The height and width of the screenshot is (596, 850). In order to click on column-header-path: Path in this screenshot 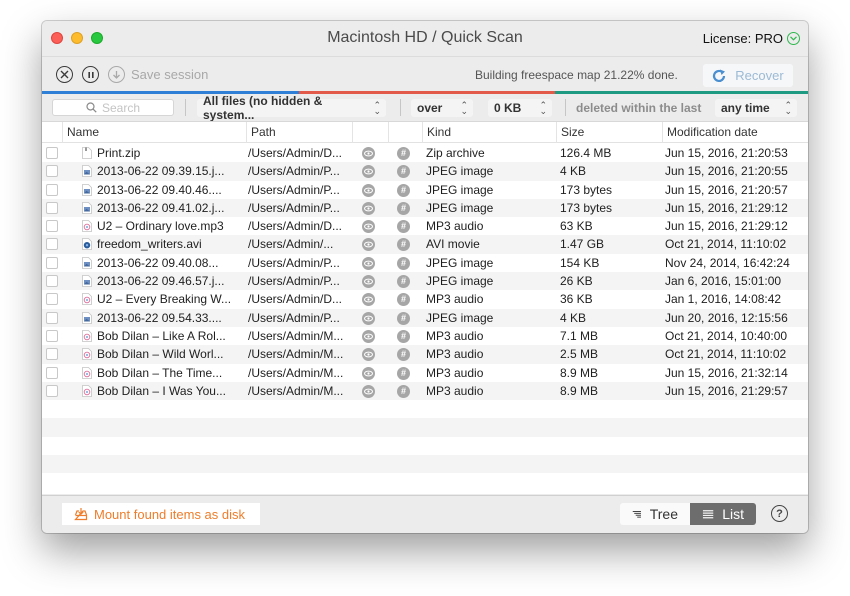, I will do `click(299, 132)`.